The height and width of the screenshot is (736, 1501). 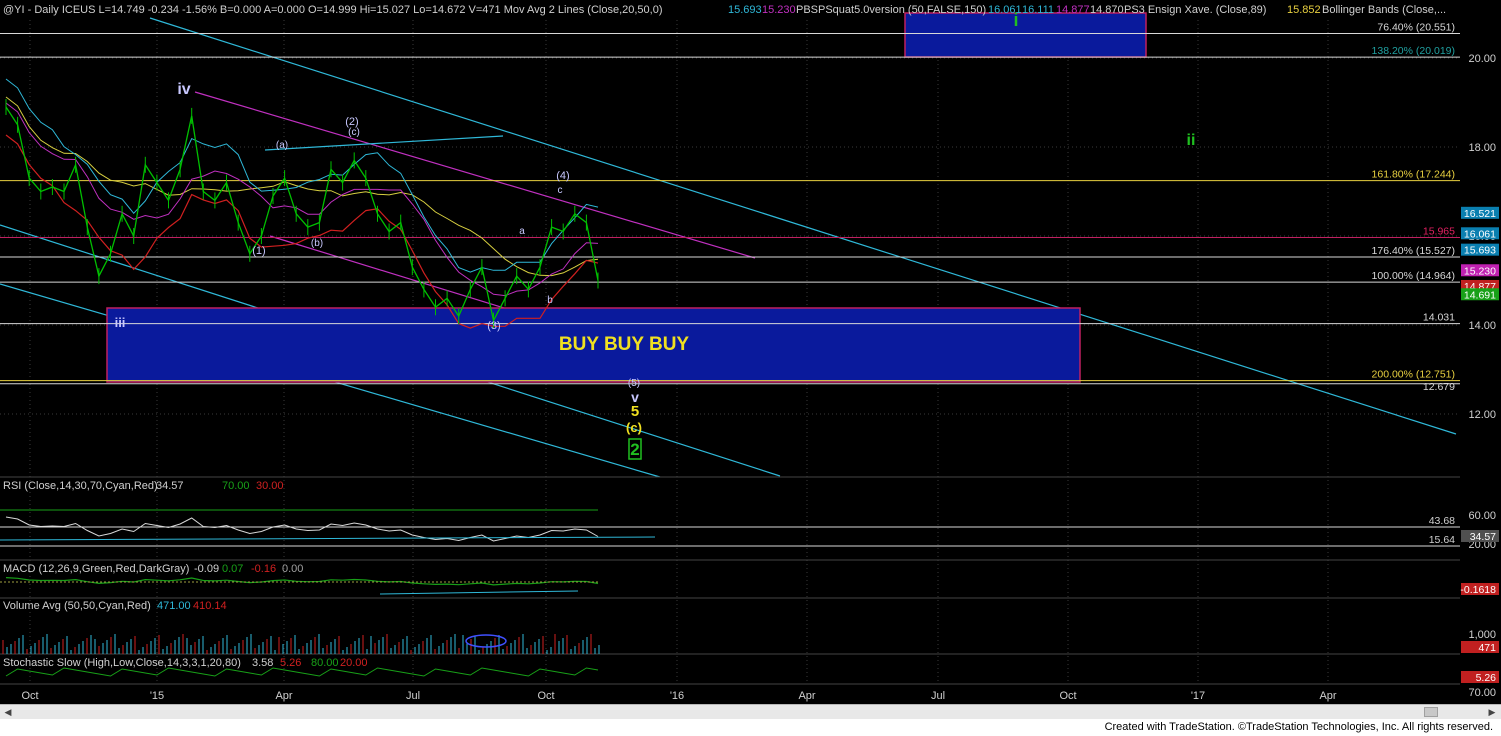 What do you see at coordinates (634, 449) in the screenshot?
I see `wave-label: 2` at bounding box center [634, 449].